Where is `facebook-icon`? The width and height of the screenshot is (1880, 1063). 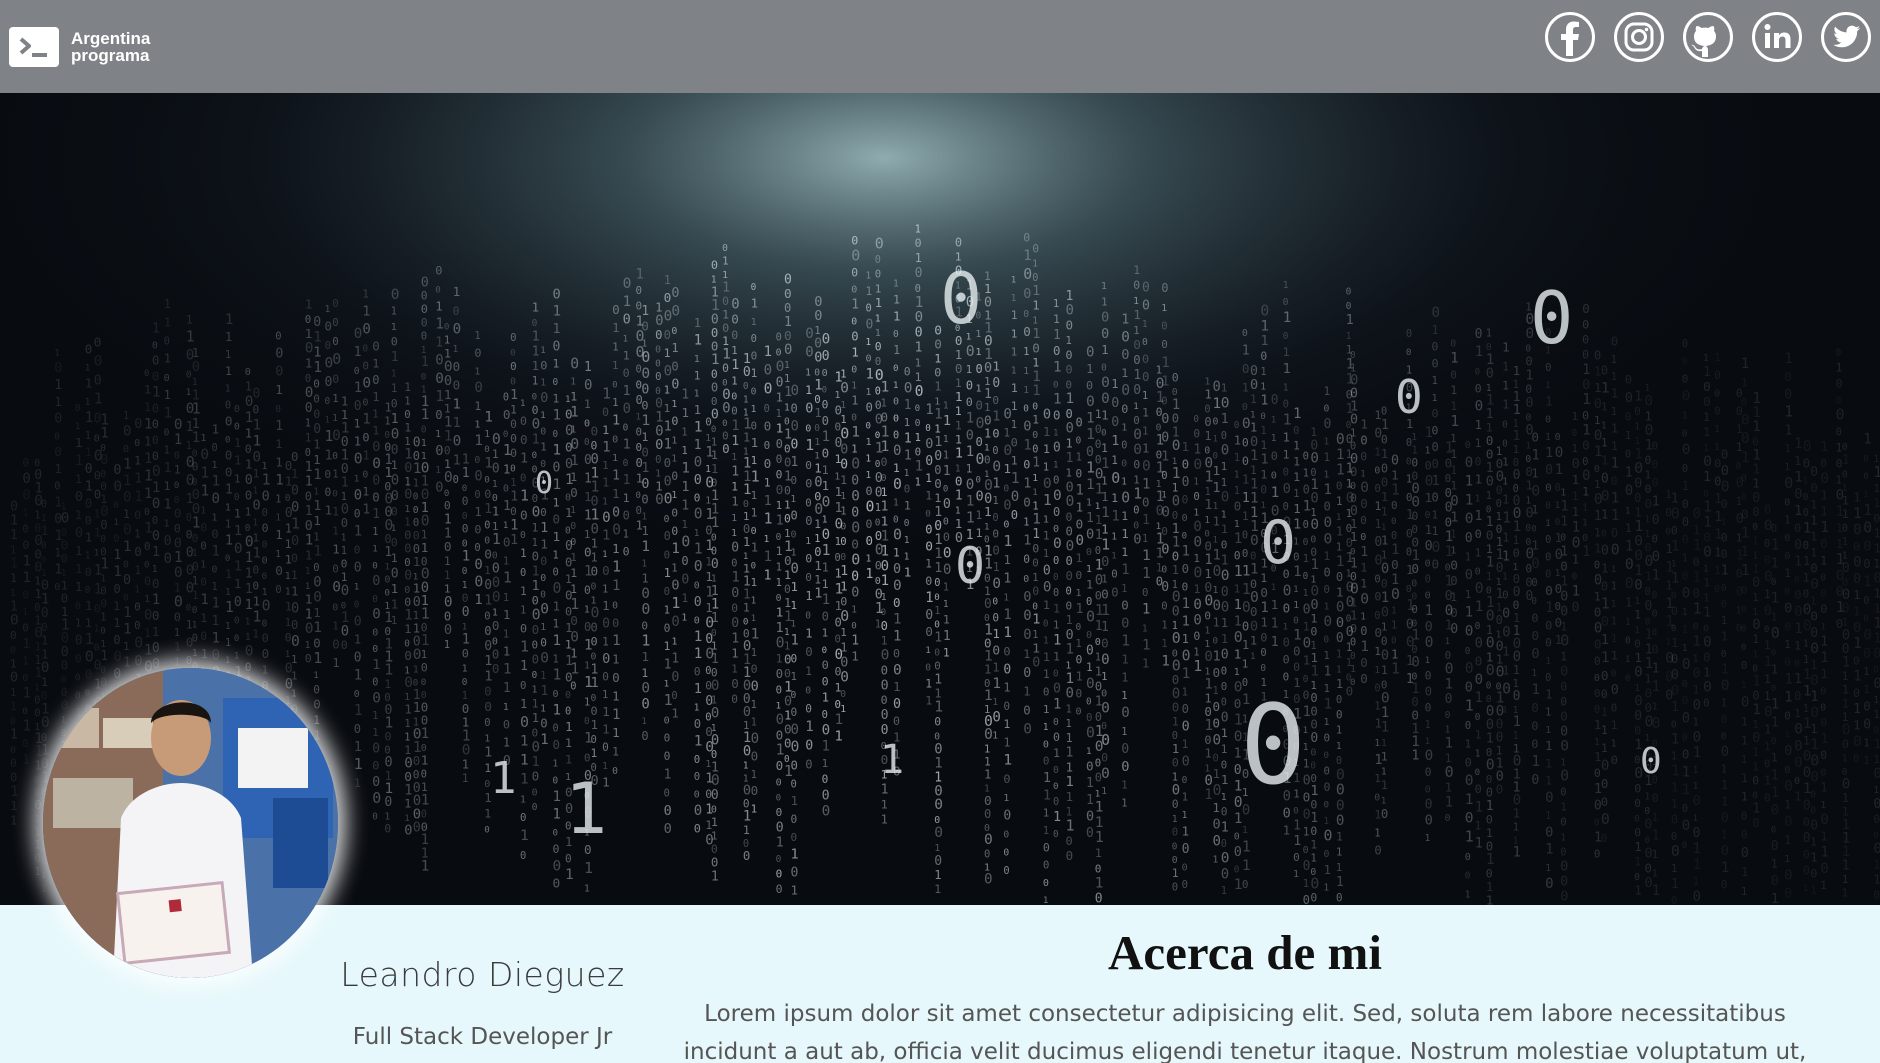 facebook-icon is located at coordinates (1570, 37).